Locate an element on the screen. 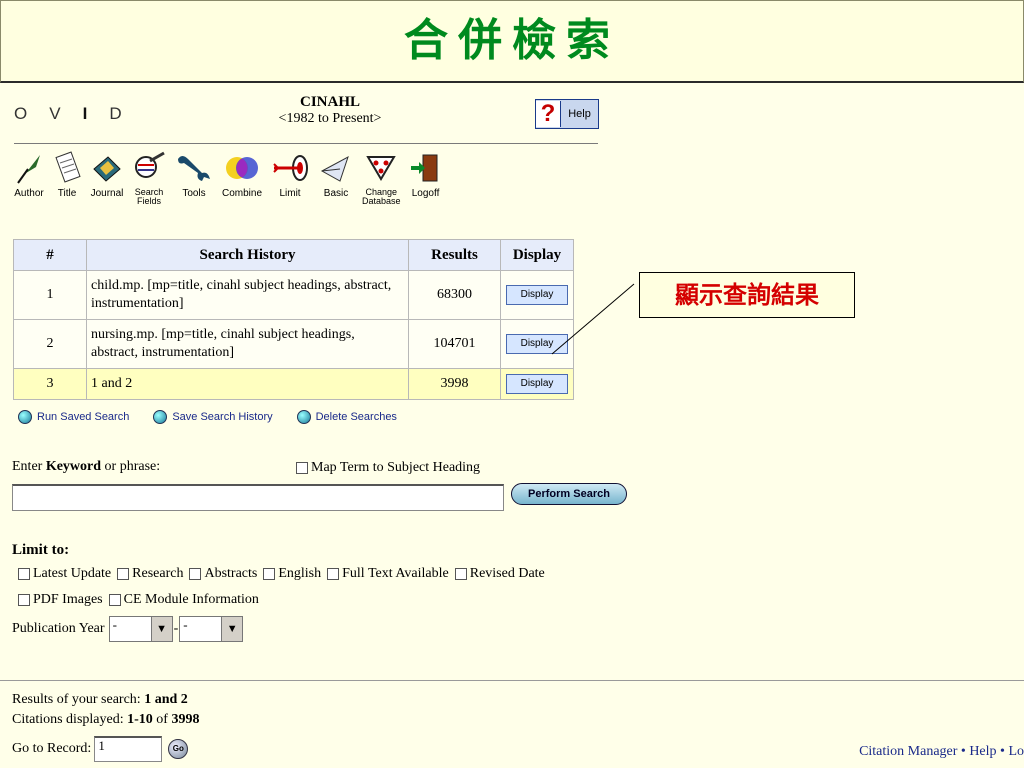 The width and height of the screenshot is (1024, 768). toolbar-basic: Basic is located at coordinates (336, 179).